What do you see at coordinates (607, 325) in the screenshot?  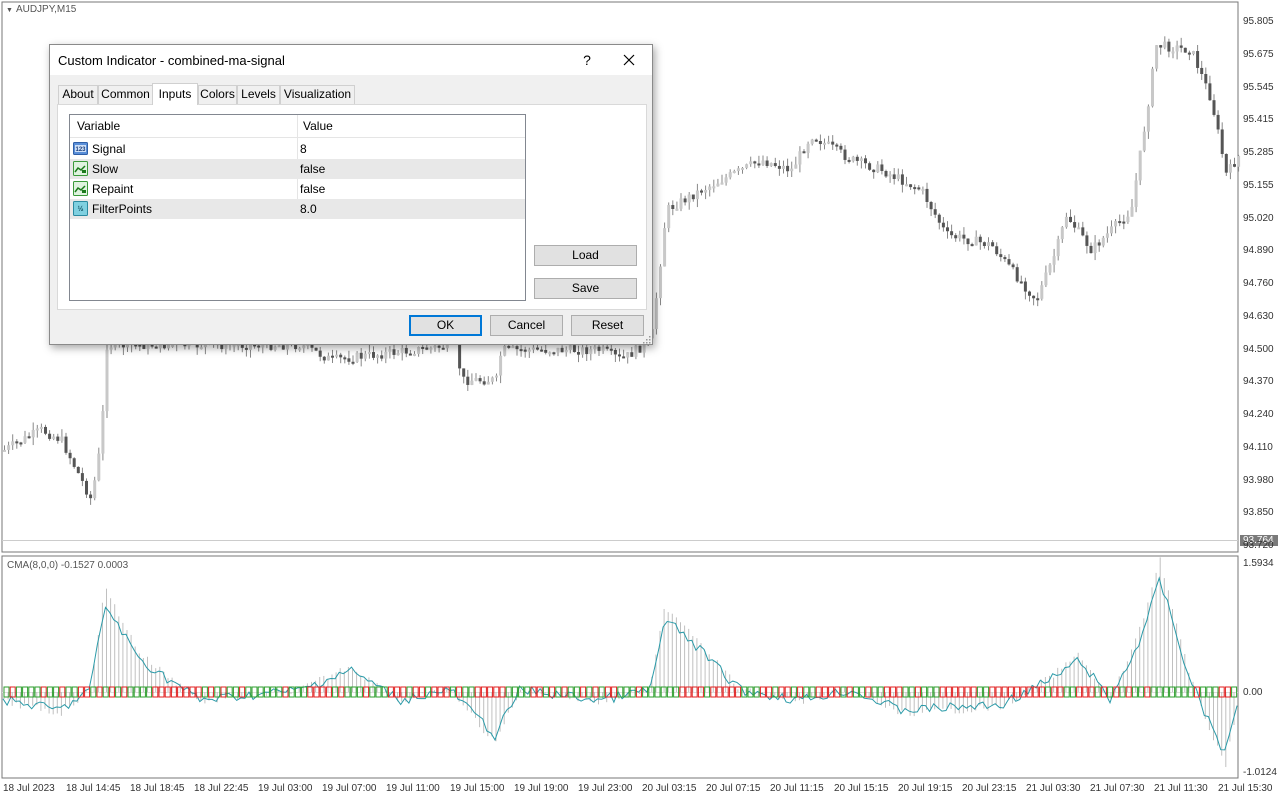 I see `reset-button: Reset` at bounding box center [607, 325].